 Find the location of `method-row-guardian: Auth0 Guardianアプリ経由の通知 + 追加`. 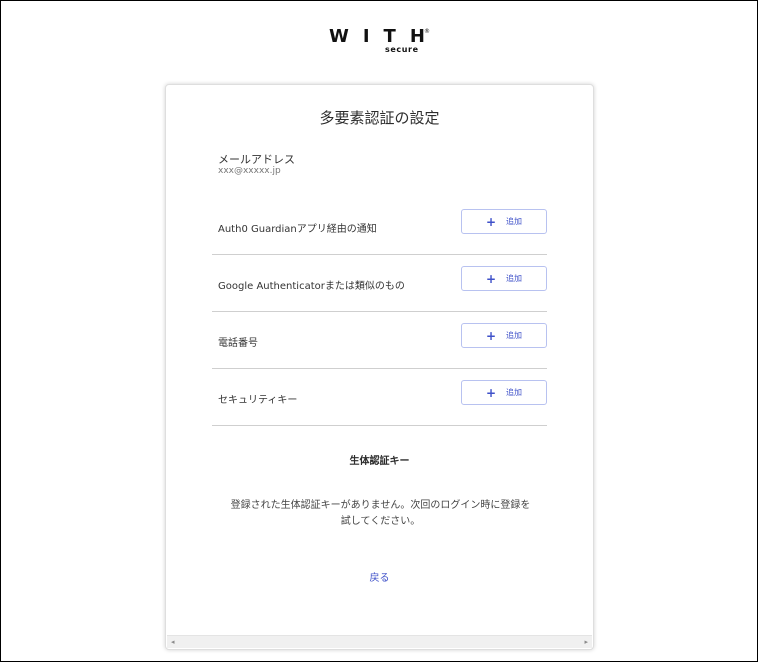

method-row-guardian: Auth0 Guardianアプリ経由の通知 + 追加 is located at coordinates (379, 226).